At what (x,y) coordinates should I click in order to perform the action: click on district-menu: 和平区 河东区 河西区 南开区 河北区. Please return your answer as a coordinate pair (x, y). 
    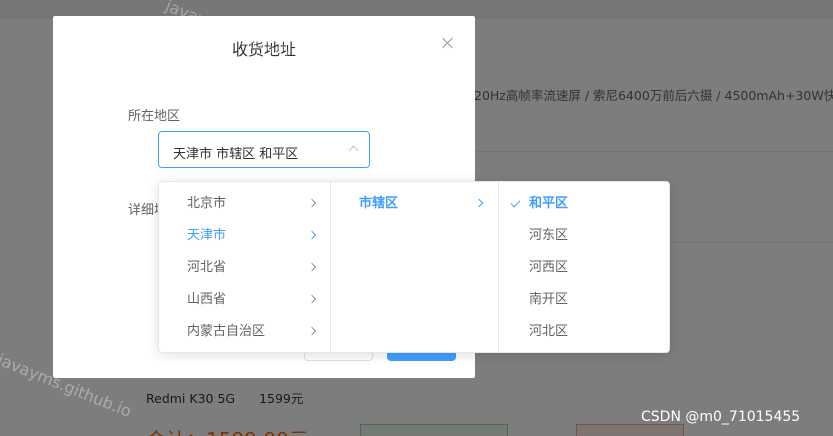
    Looking at the image, I should click on (584, 267).